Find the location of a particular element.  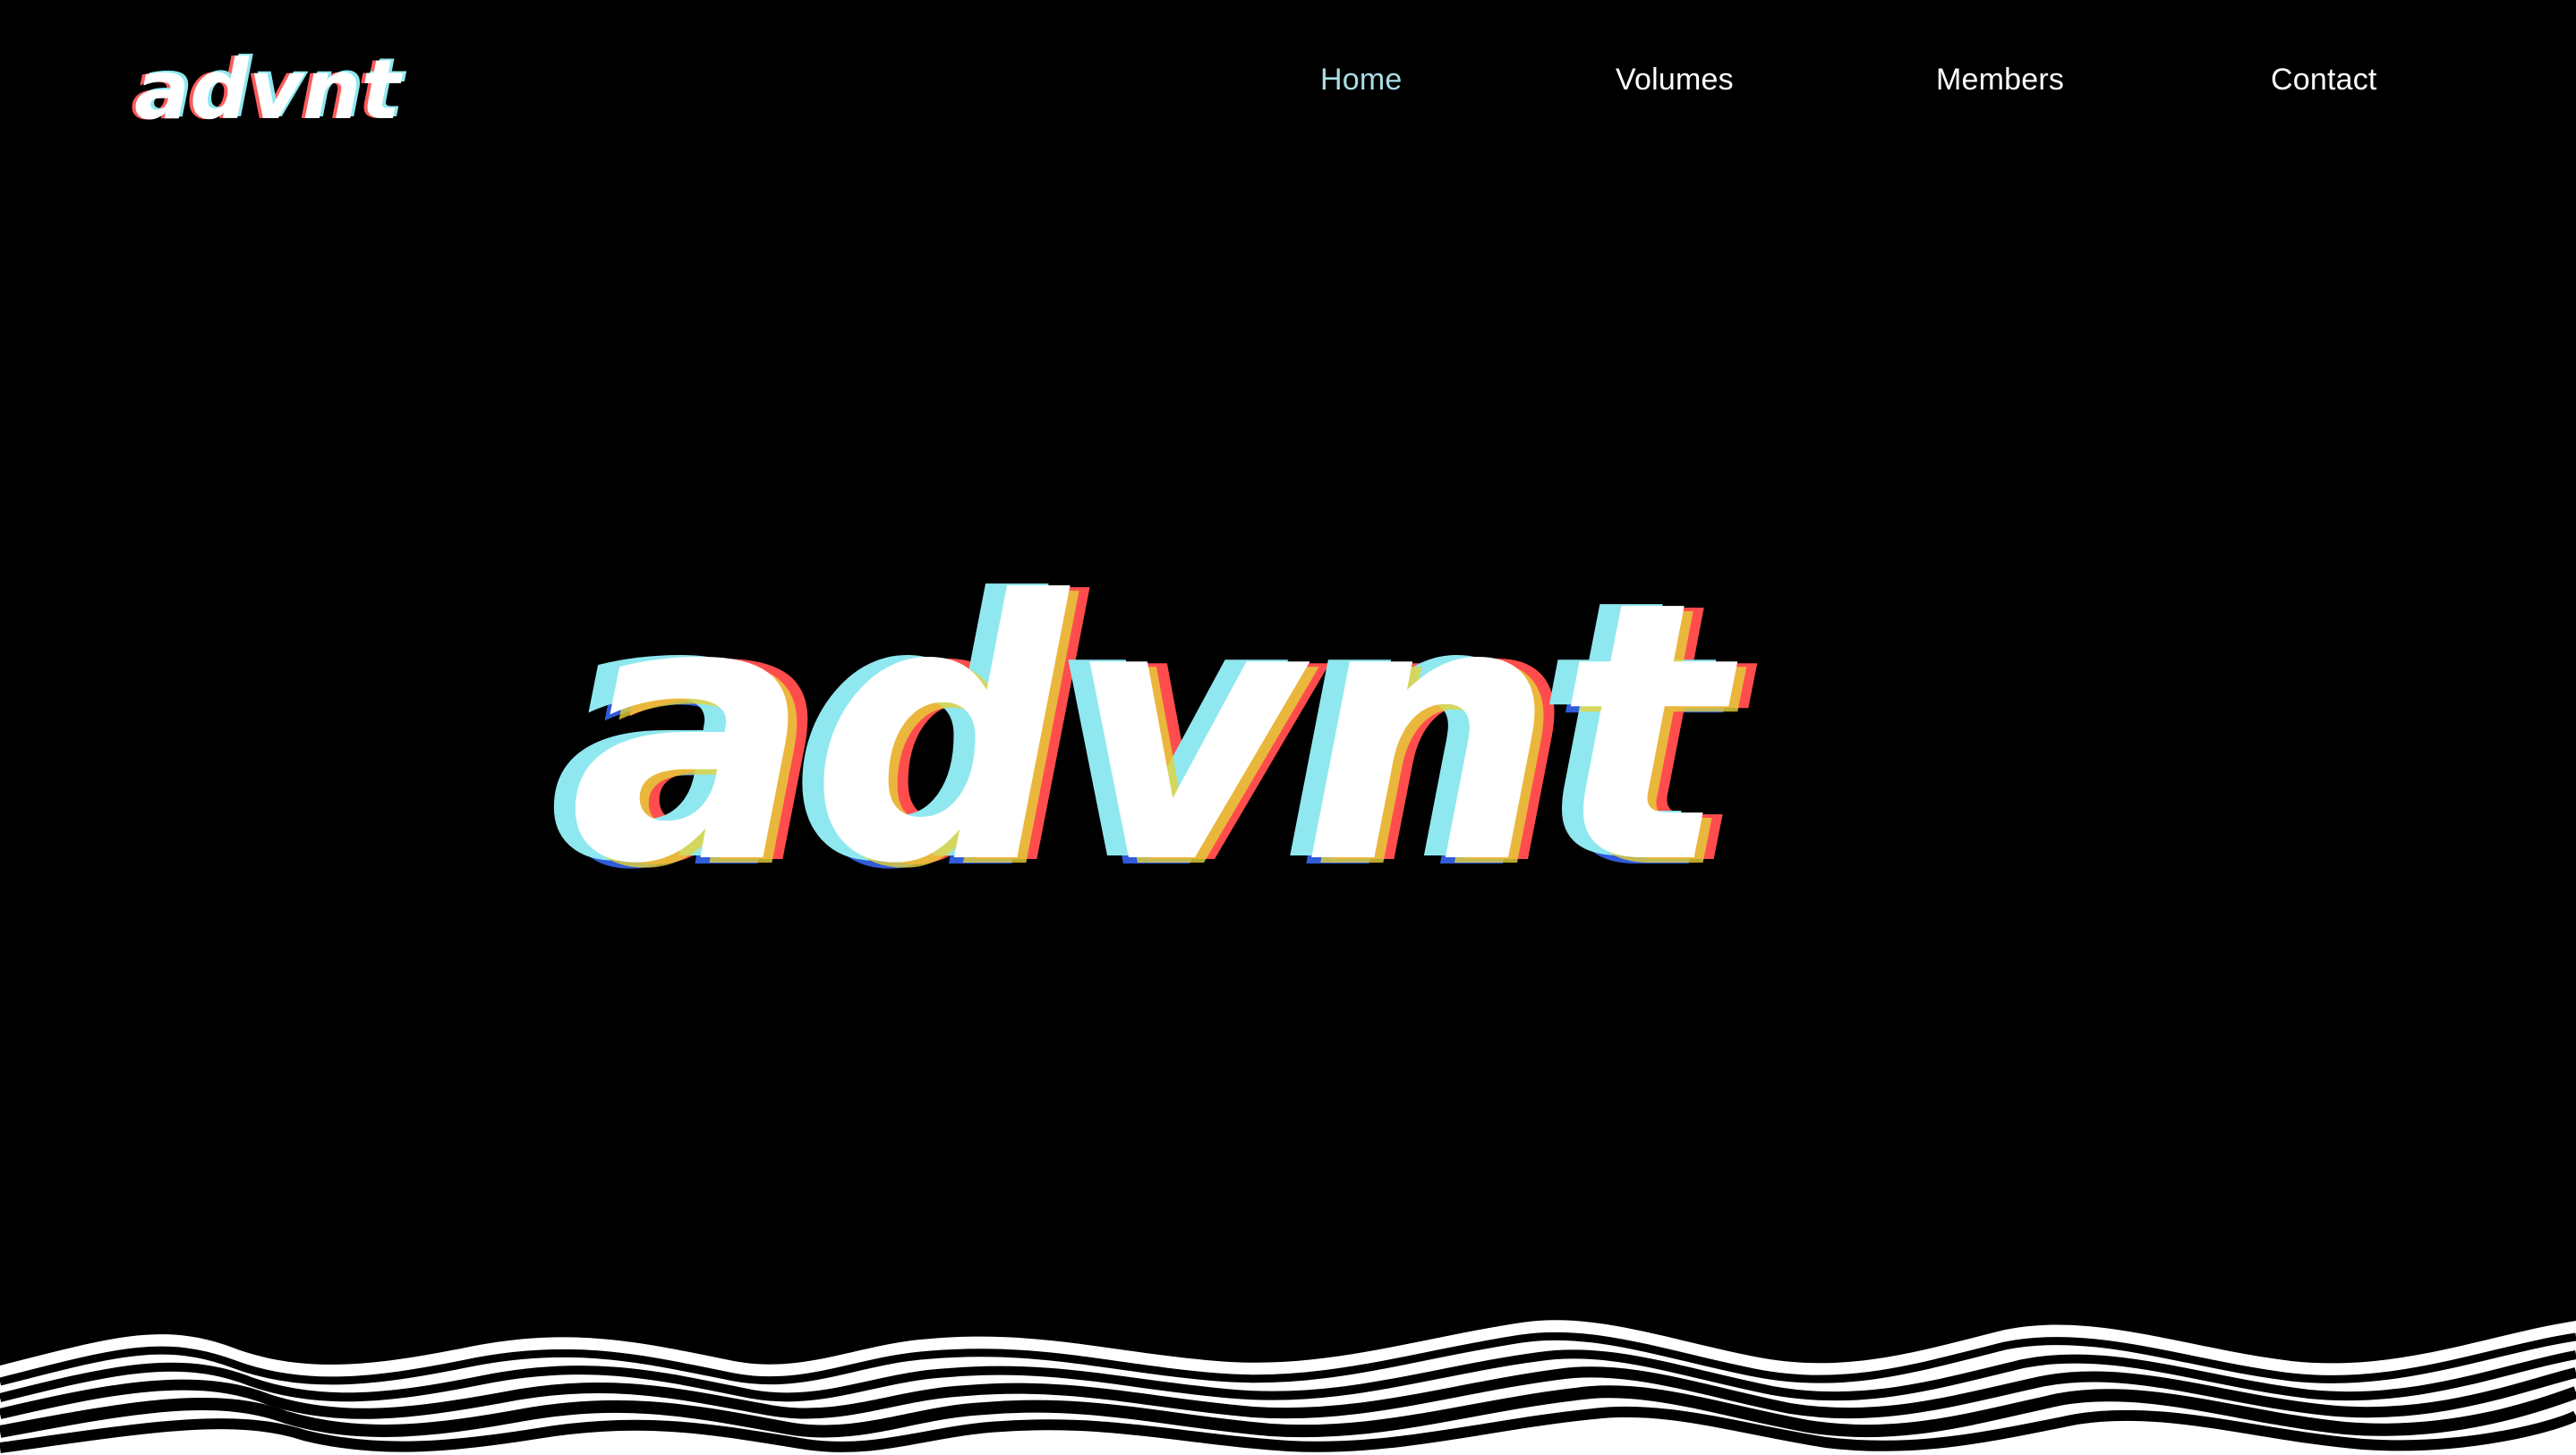

nav-item-members: Members is located at coordinates (2000, 80).